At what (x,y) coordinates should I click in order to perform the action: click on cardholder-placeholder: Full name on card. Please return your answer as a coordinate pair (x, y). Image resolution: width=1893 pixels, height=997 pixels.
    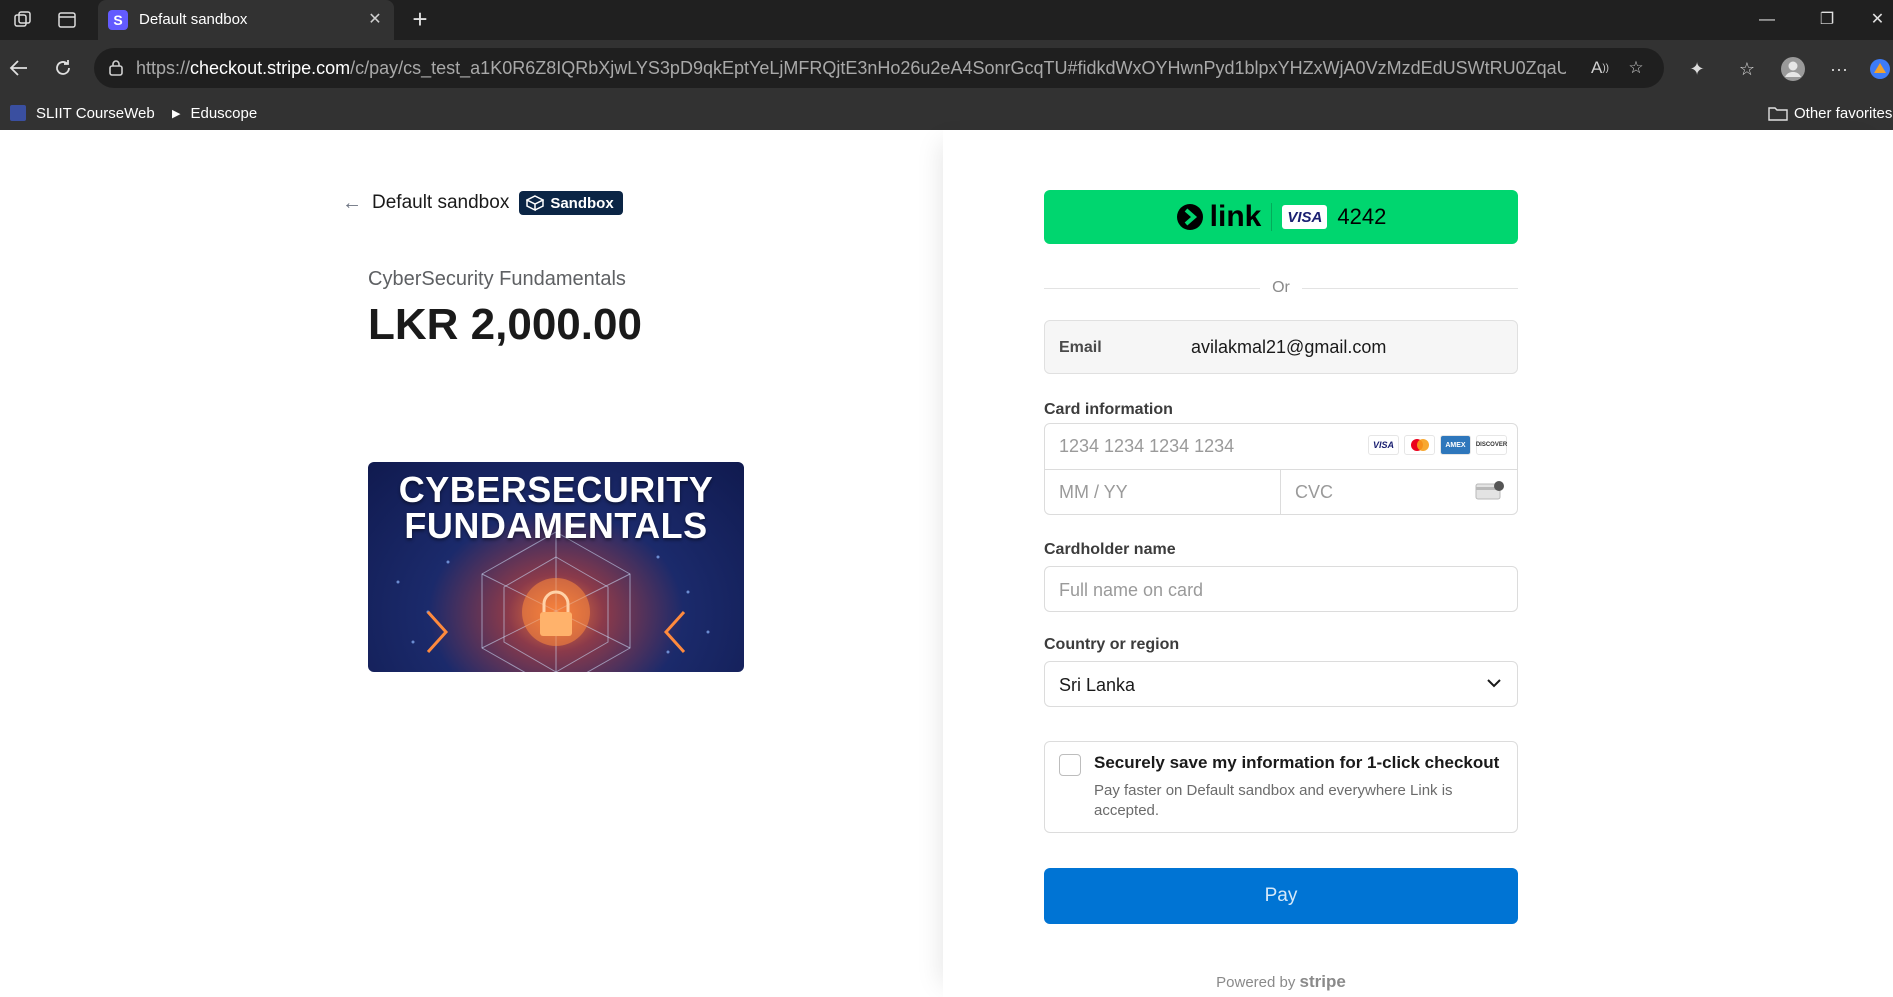
    Looking at the image, I should click on (1131, 590).